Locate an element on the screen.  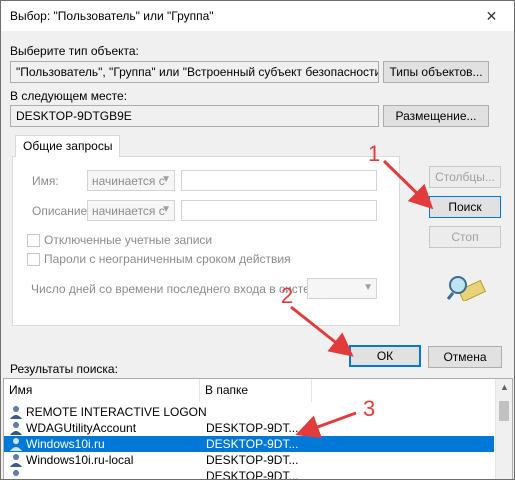
scroll-up-icon: ▲ is located at coordinates (504, 387).